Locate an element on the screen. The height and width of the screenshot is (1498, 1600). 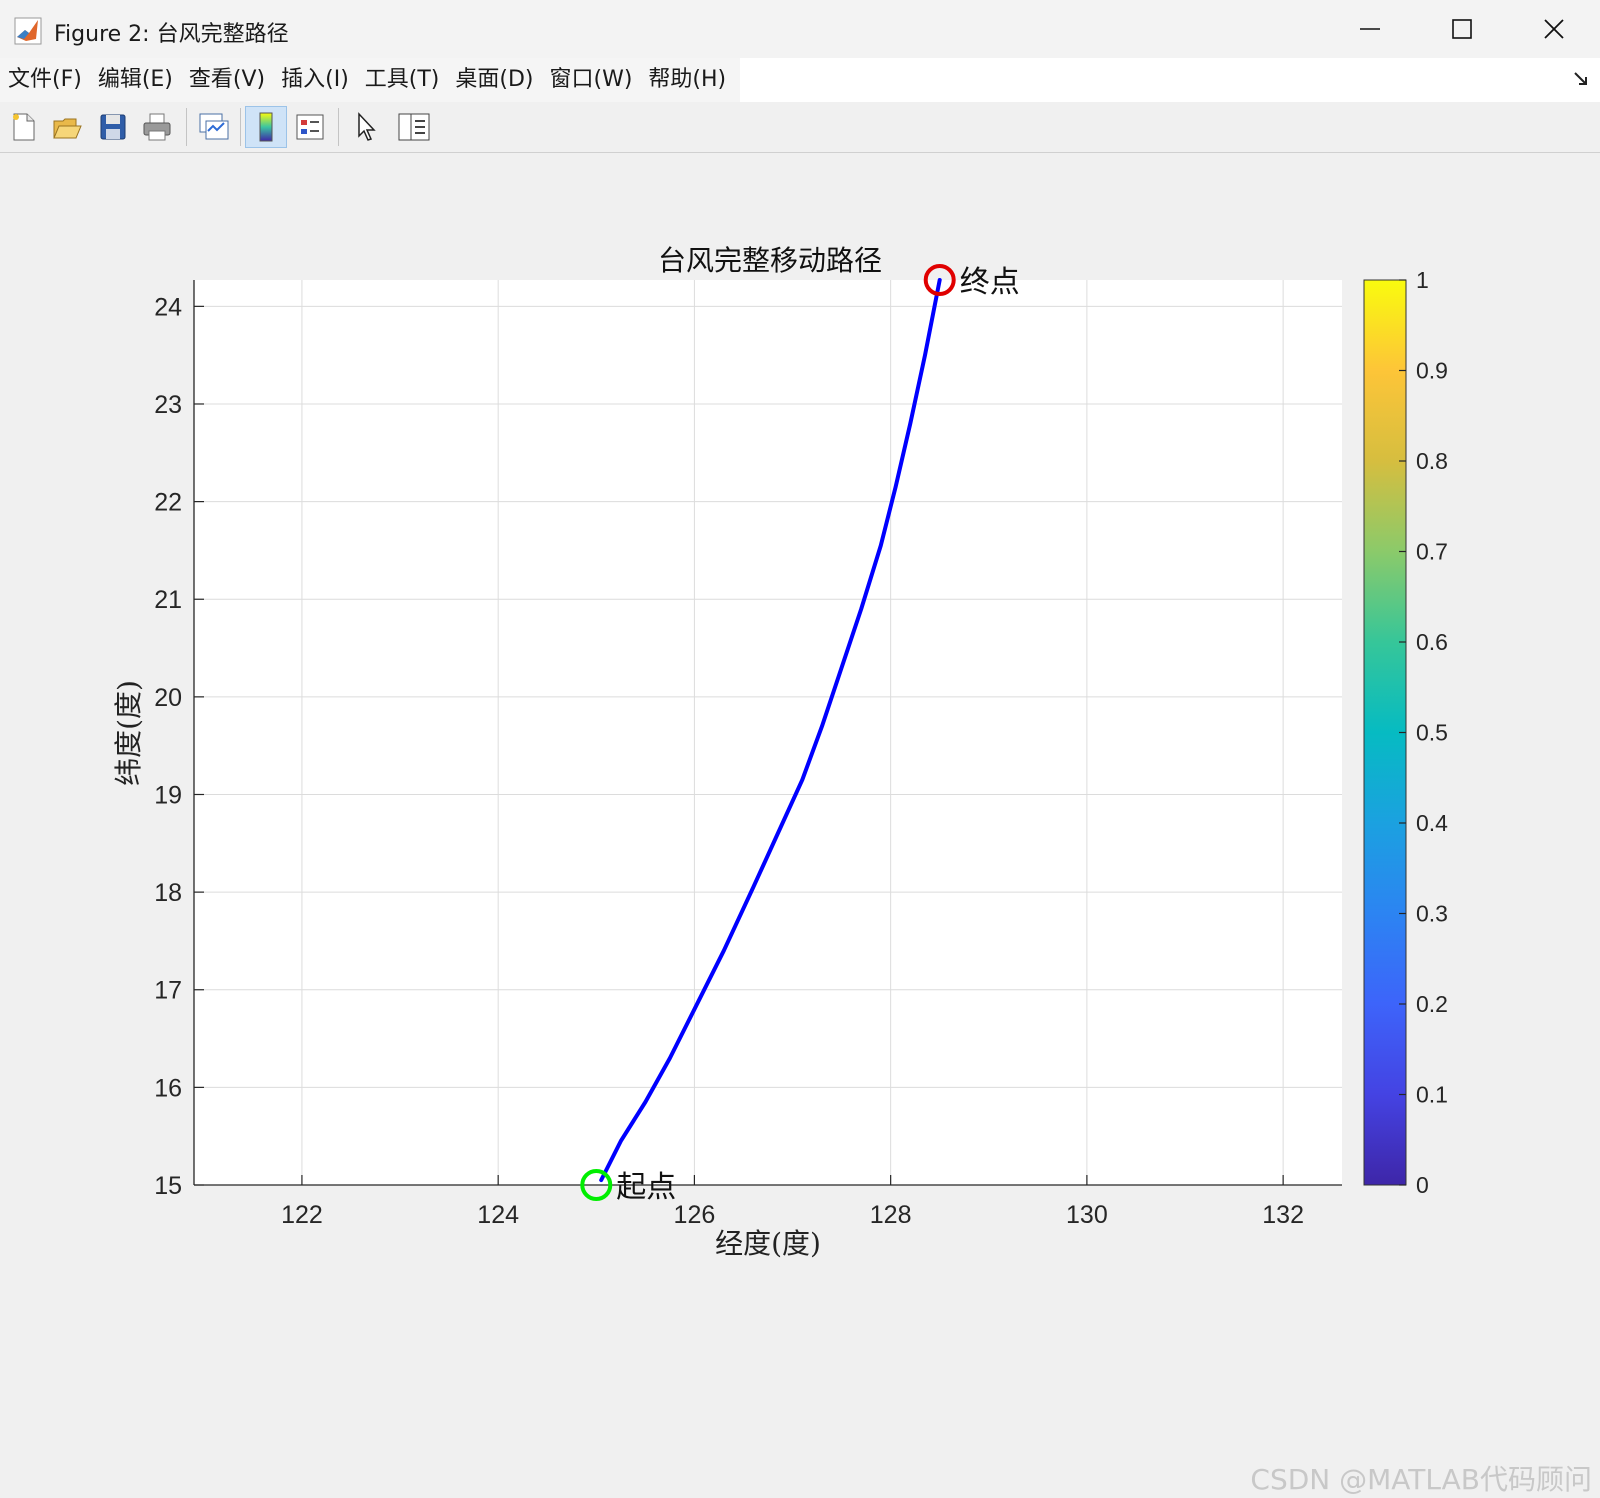
toolbar is located at coordinates (800, 127).